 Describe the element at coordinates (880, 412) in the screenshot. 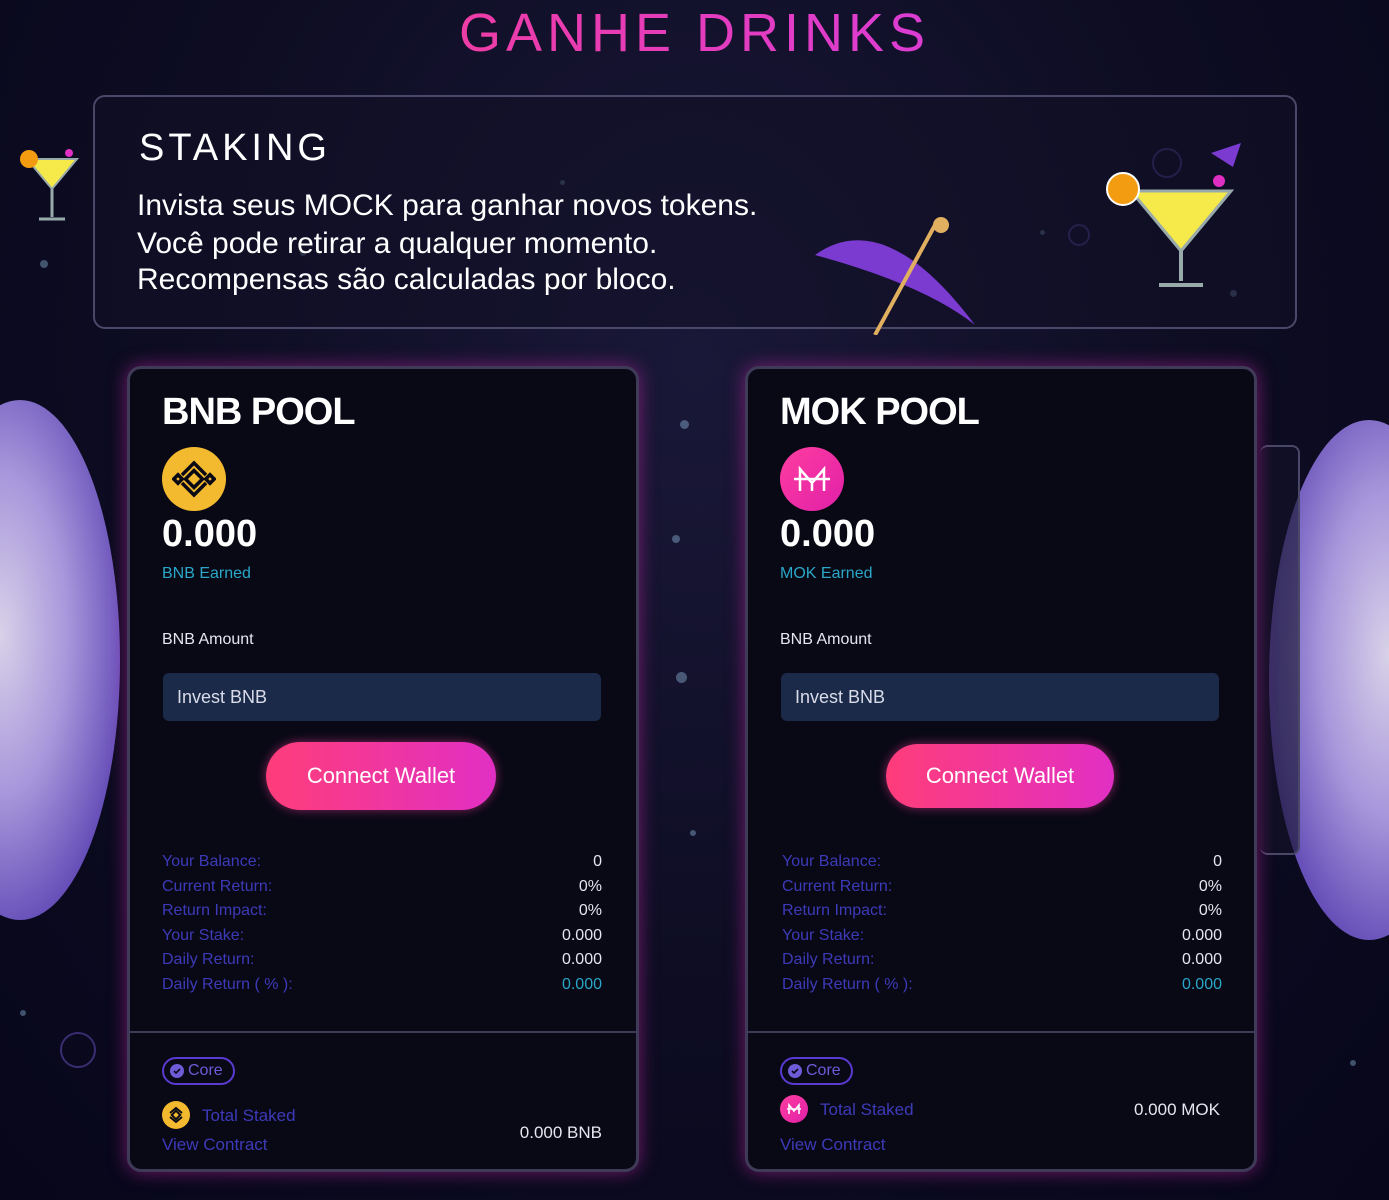

I see `pool-title: MOK POOL` at that location.